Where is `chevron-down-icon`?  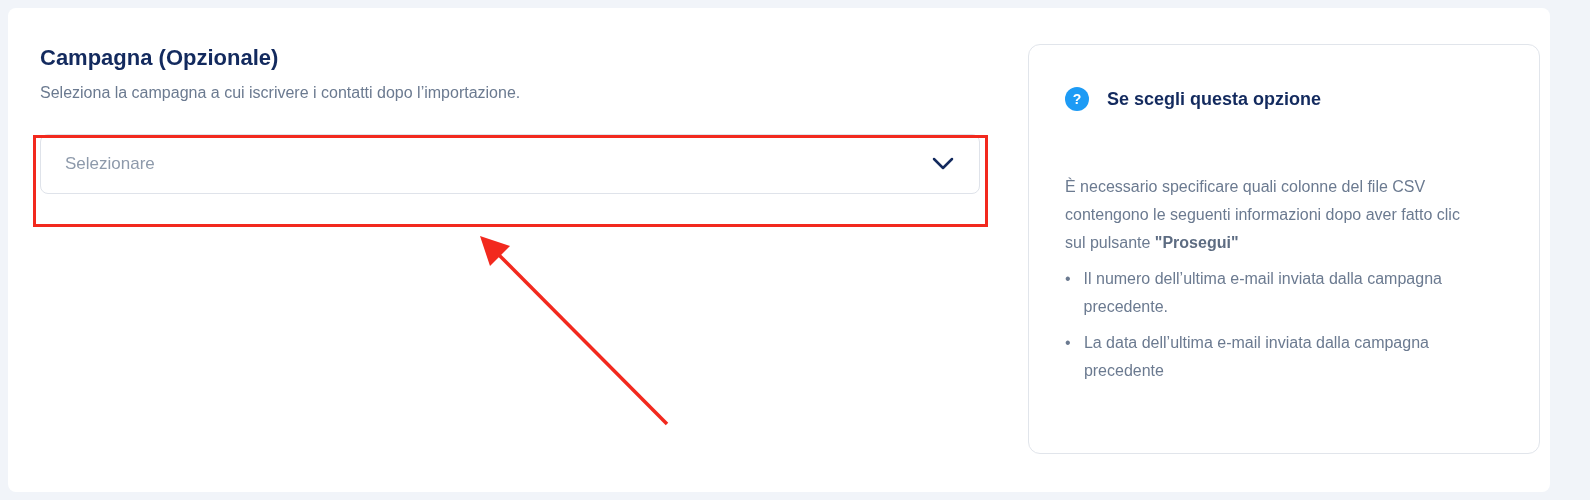
chevron-down-icon is located at coordinates (943, 164).